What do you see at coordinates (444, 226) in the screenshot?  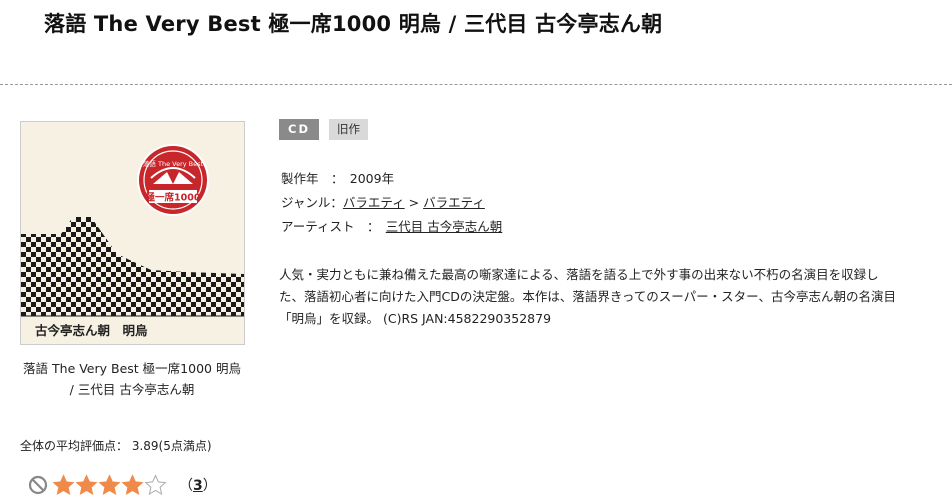 I see `artist-link: 三代目 古今亭志ん朝` at bounding box center [444, 226].